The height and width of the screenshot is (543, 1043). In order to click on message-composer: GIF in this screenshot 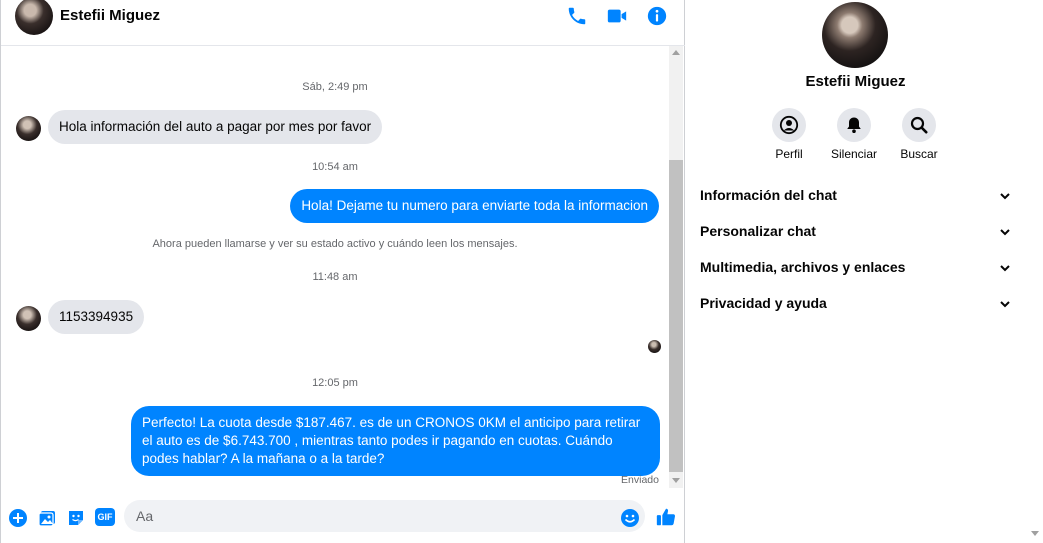, I will do `click(343, 518)`.